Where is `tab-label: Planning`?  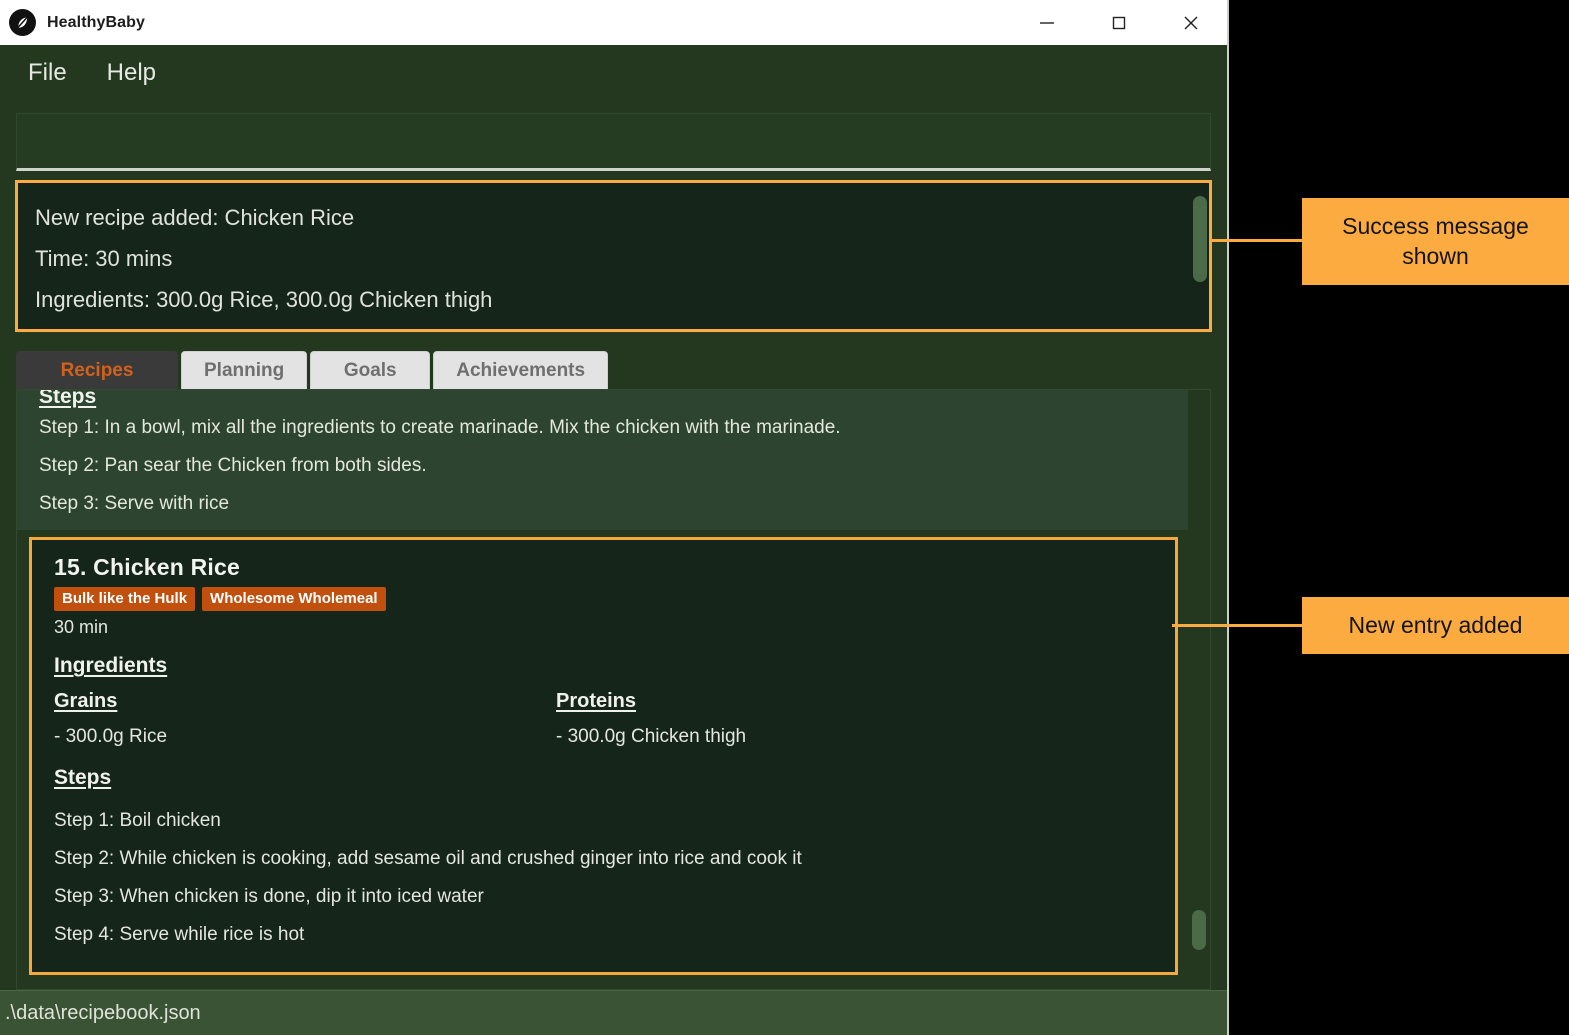 tab-label: Planning is located at coordinates (244, 370).